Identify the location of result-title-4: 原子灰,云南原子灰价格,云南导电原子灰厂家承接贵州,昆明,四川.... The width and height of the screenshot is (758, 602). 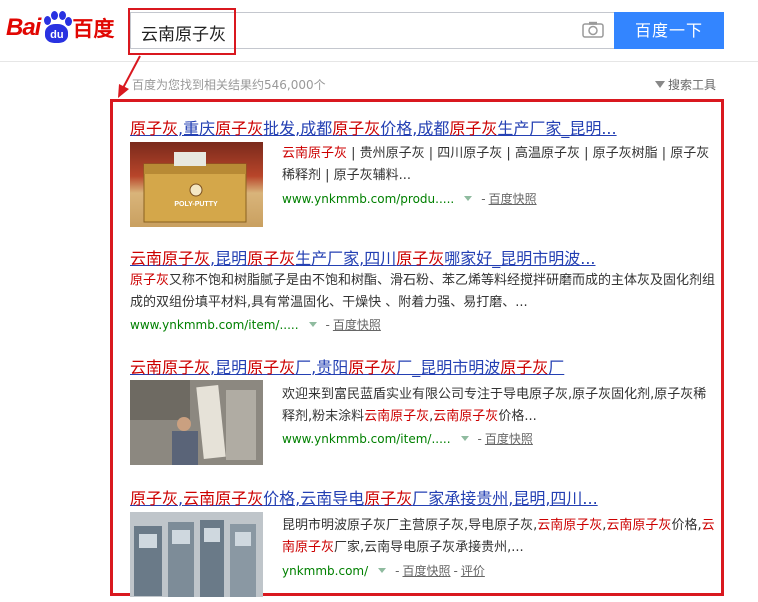
(364, 497).